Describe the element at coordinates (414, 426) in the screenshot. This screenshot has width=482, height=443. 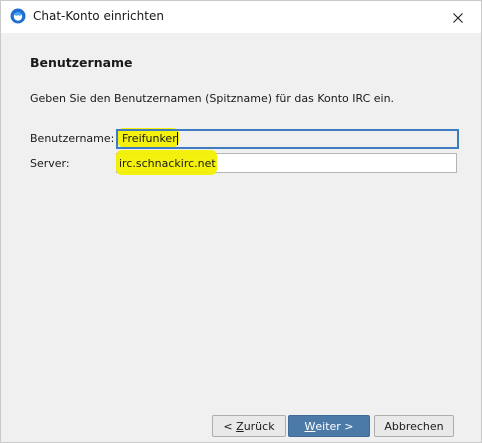
I see `cancel-button: Abbrechen` at that location.